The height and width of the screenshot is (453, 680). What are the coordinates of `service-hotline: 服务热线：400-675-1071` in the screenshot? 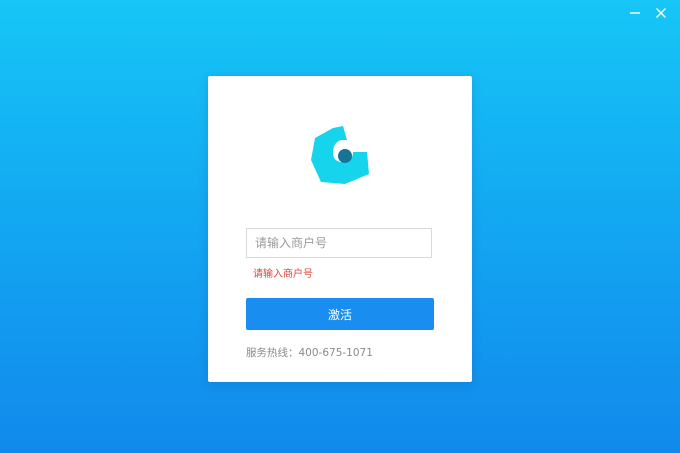 It's located at (309, 353).